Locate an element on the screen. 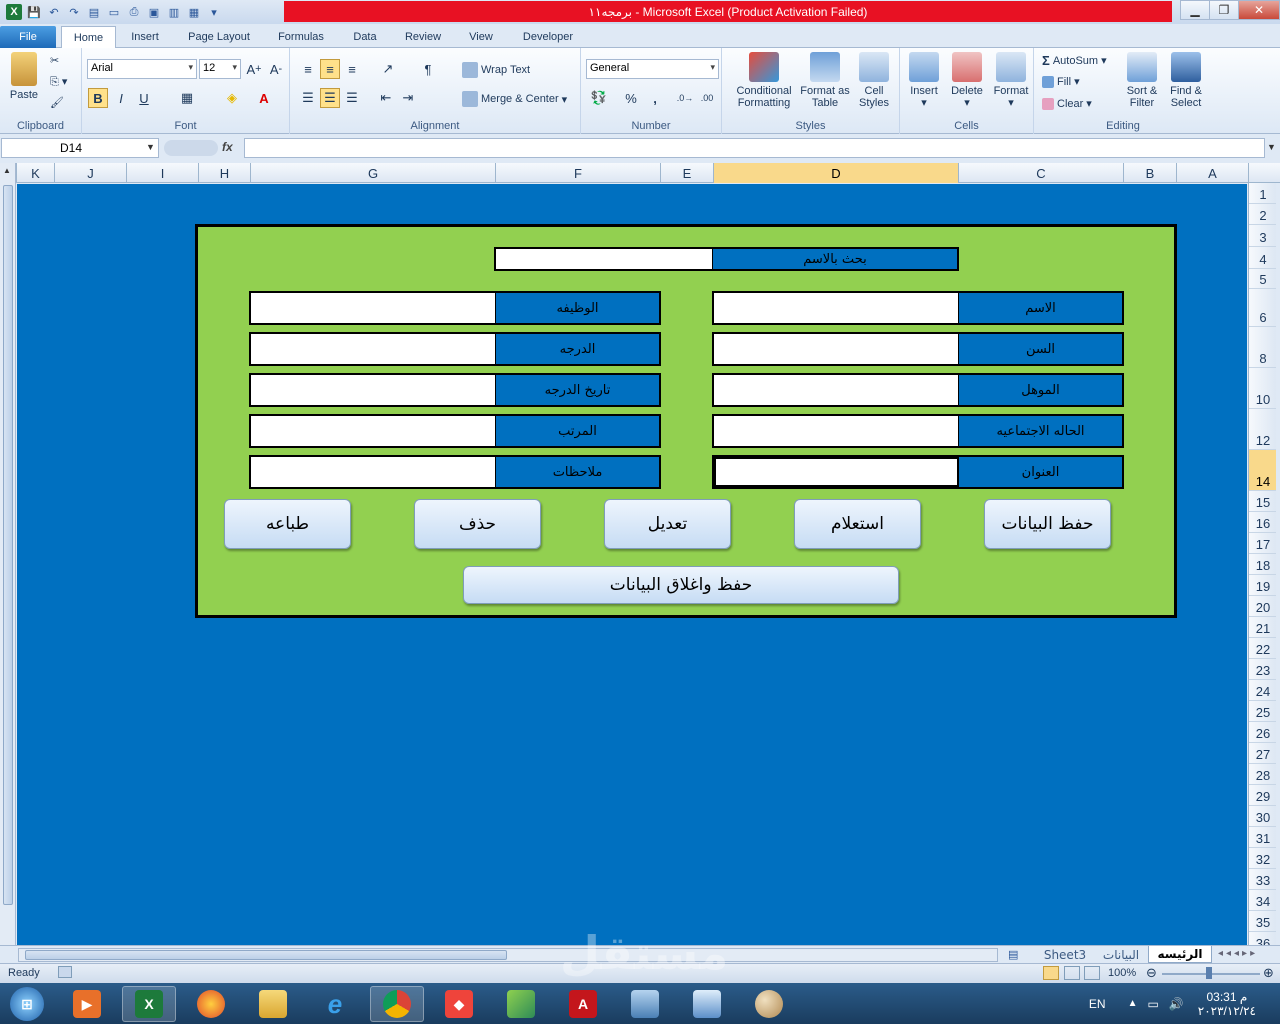 This screenshot has width=1280, height=1024. row-header: 6 is located at coordinates (1262, 308).